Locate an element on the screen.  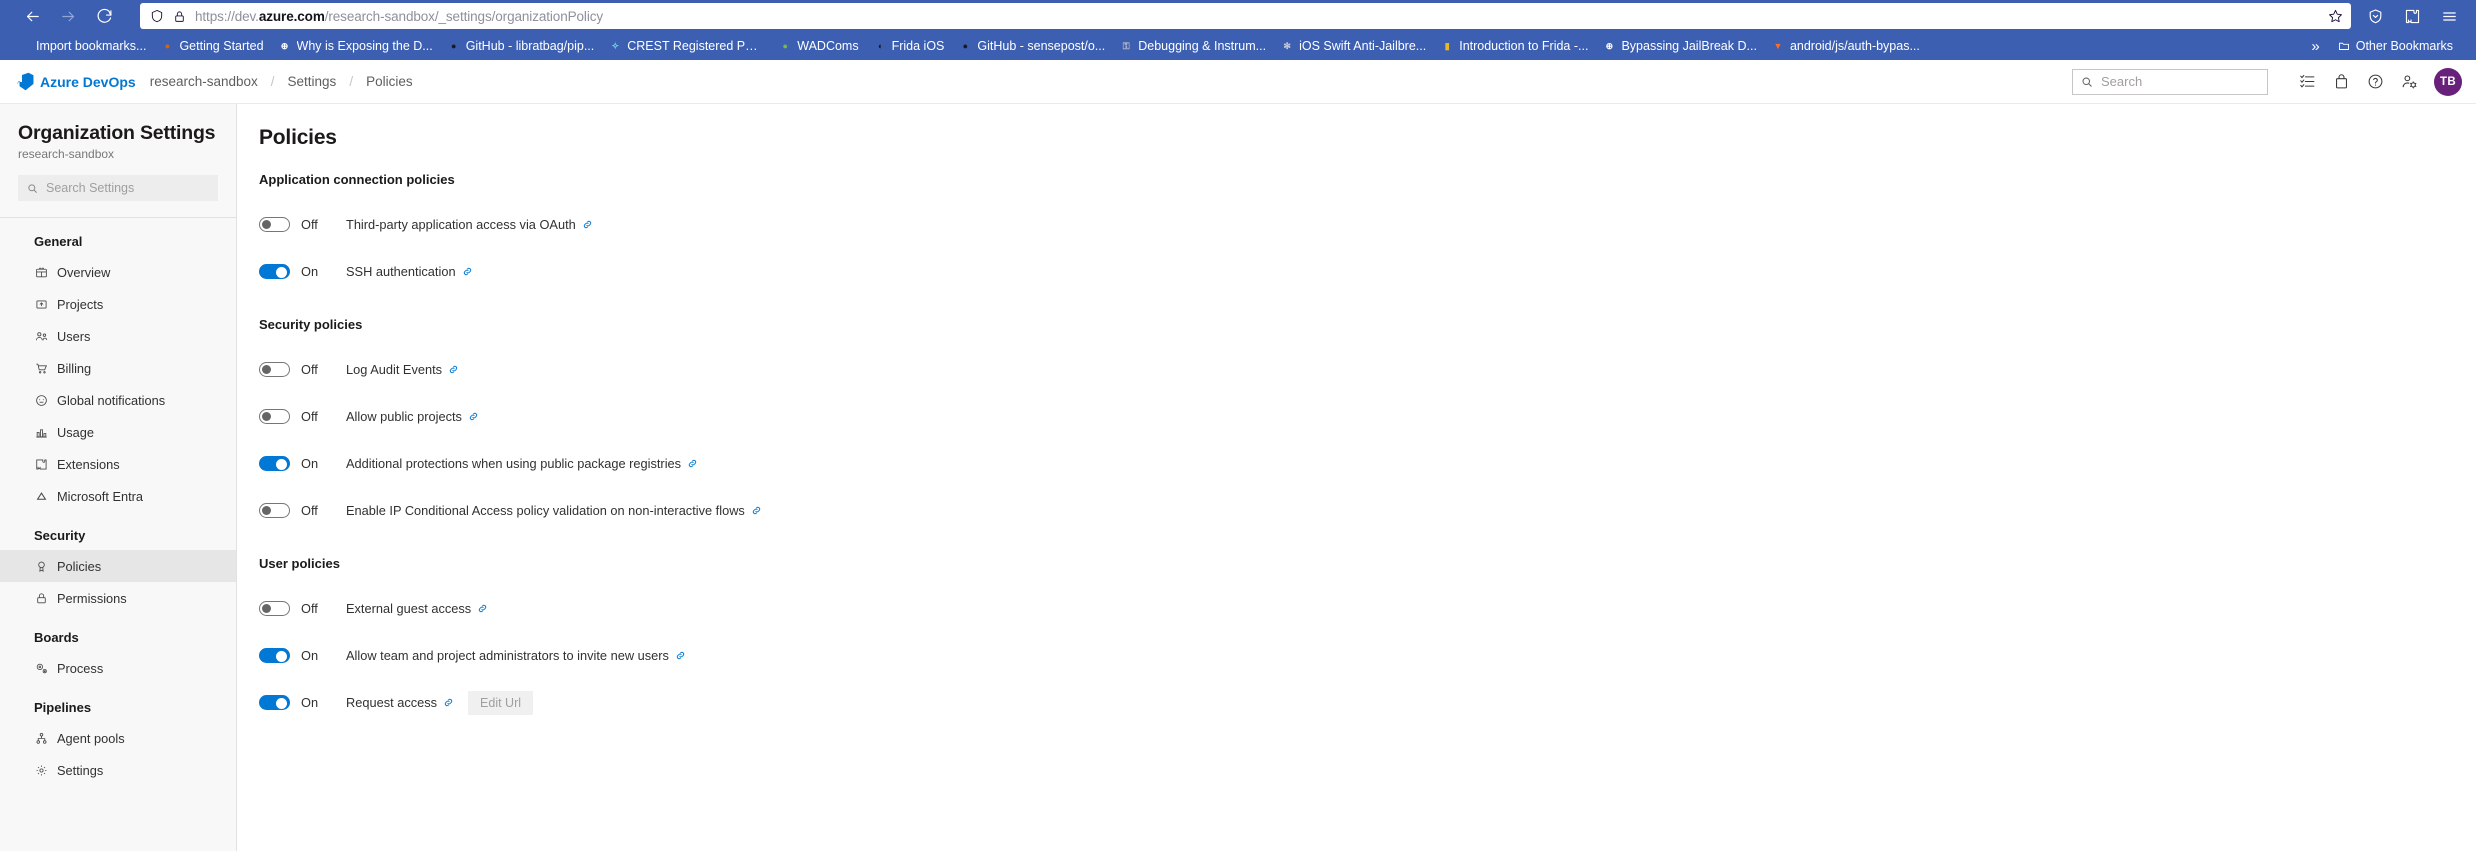
entra-diamond-icon is located at coordinates (41, 496).